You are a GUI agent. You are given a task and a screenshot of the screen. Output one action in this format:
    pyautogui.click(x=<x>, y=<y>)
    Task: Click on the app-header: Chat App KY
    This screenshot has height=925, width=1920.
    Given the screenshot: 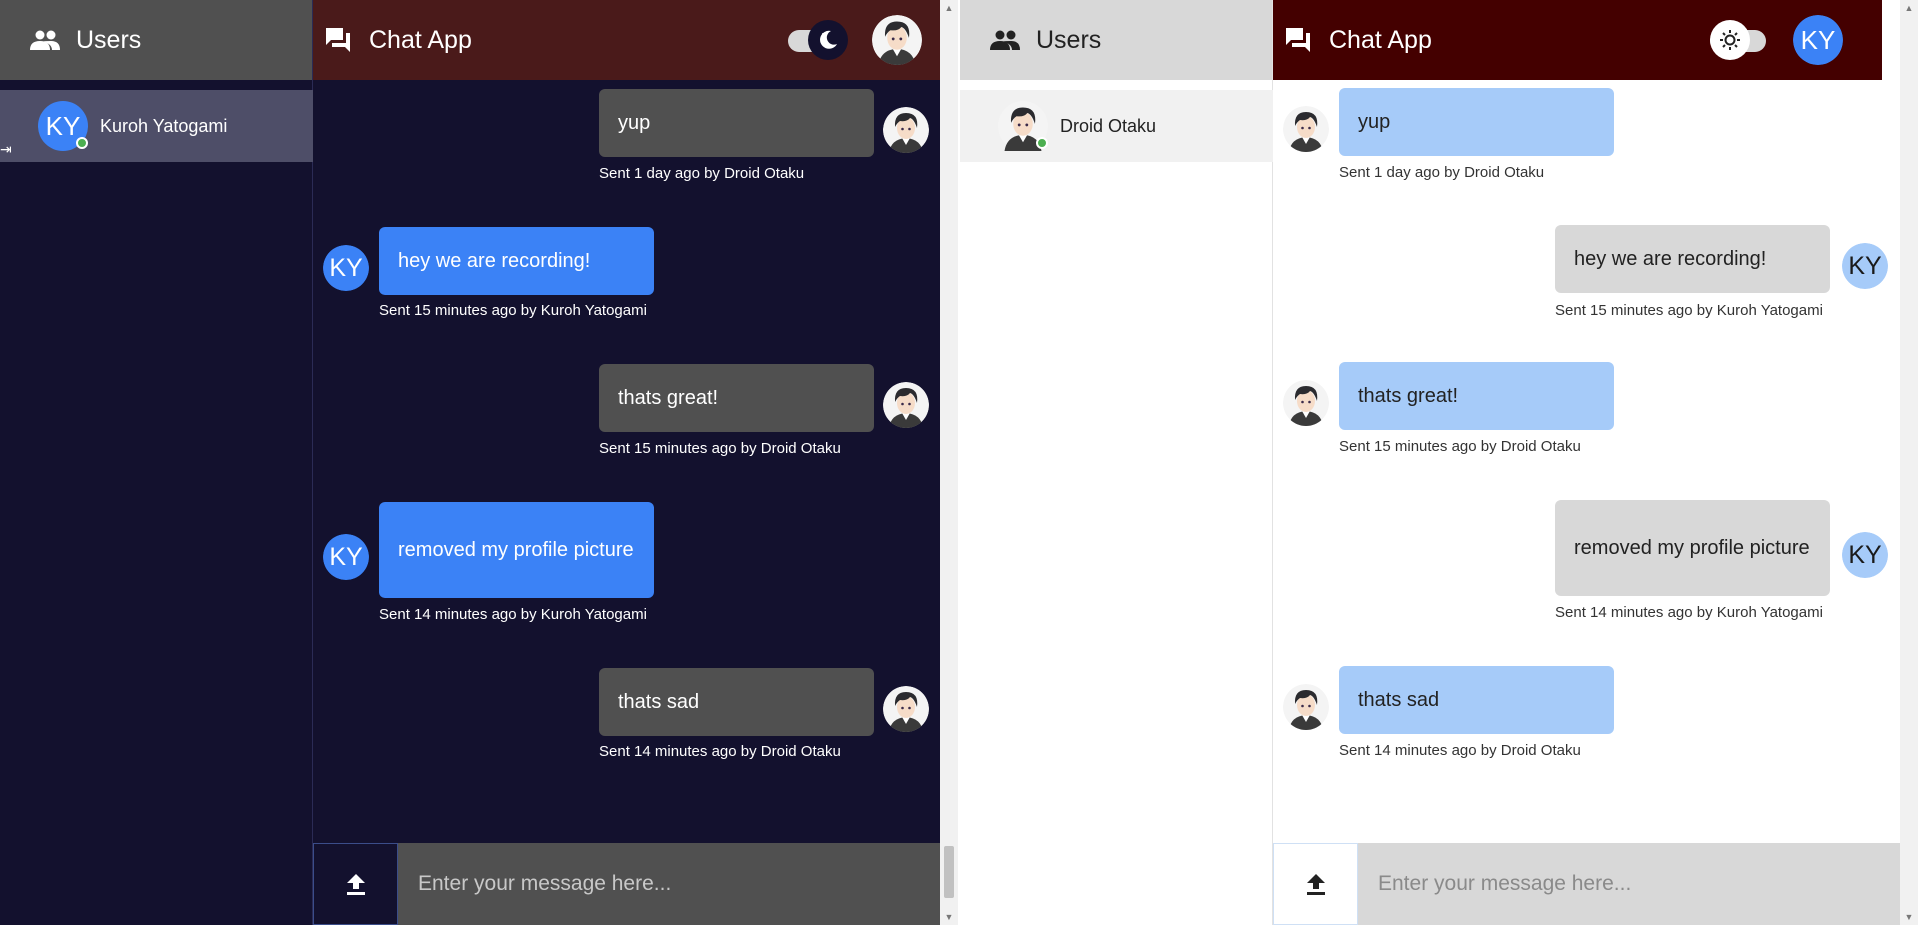 What is the action you would take?
    pyautogui.click(x=1577, y=40)
    